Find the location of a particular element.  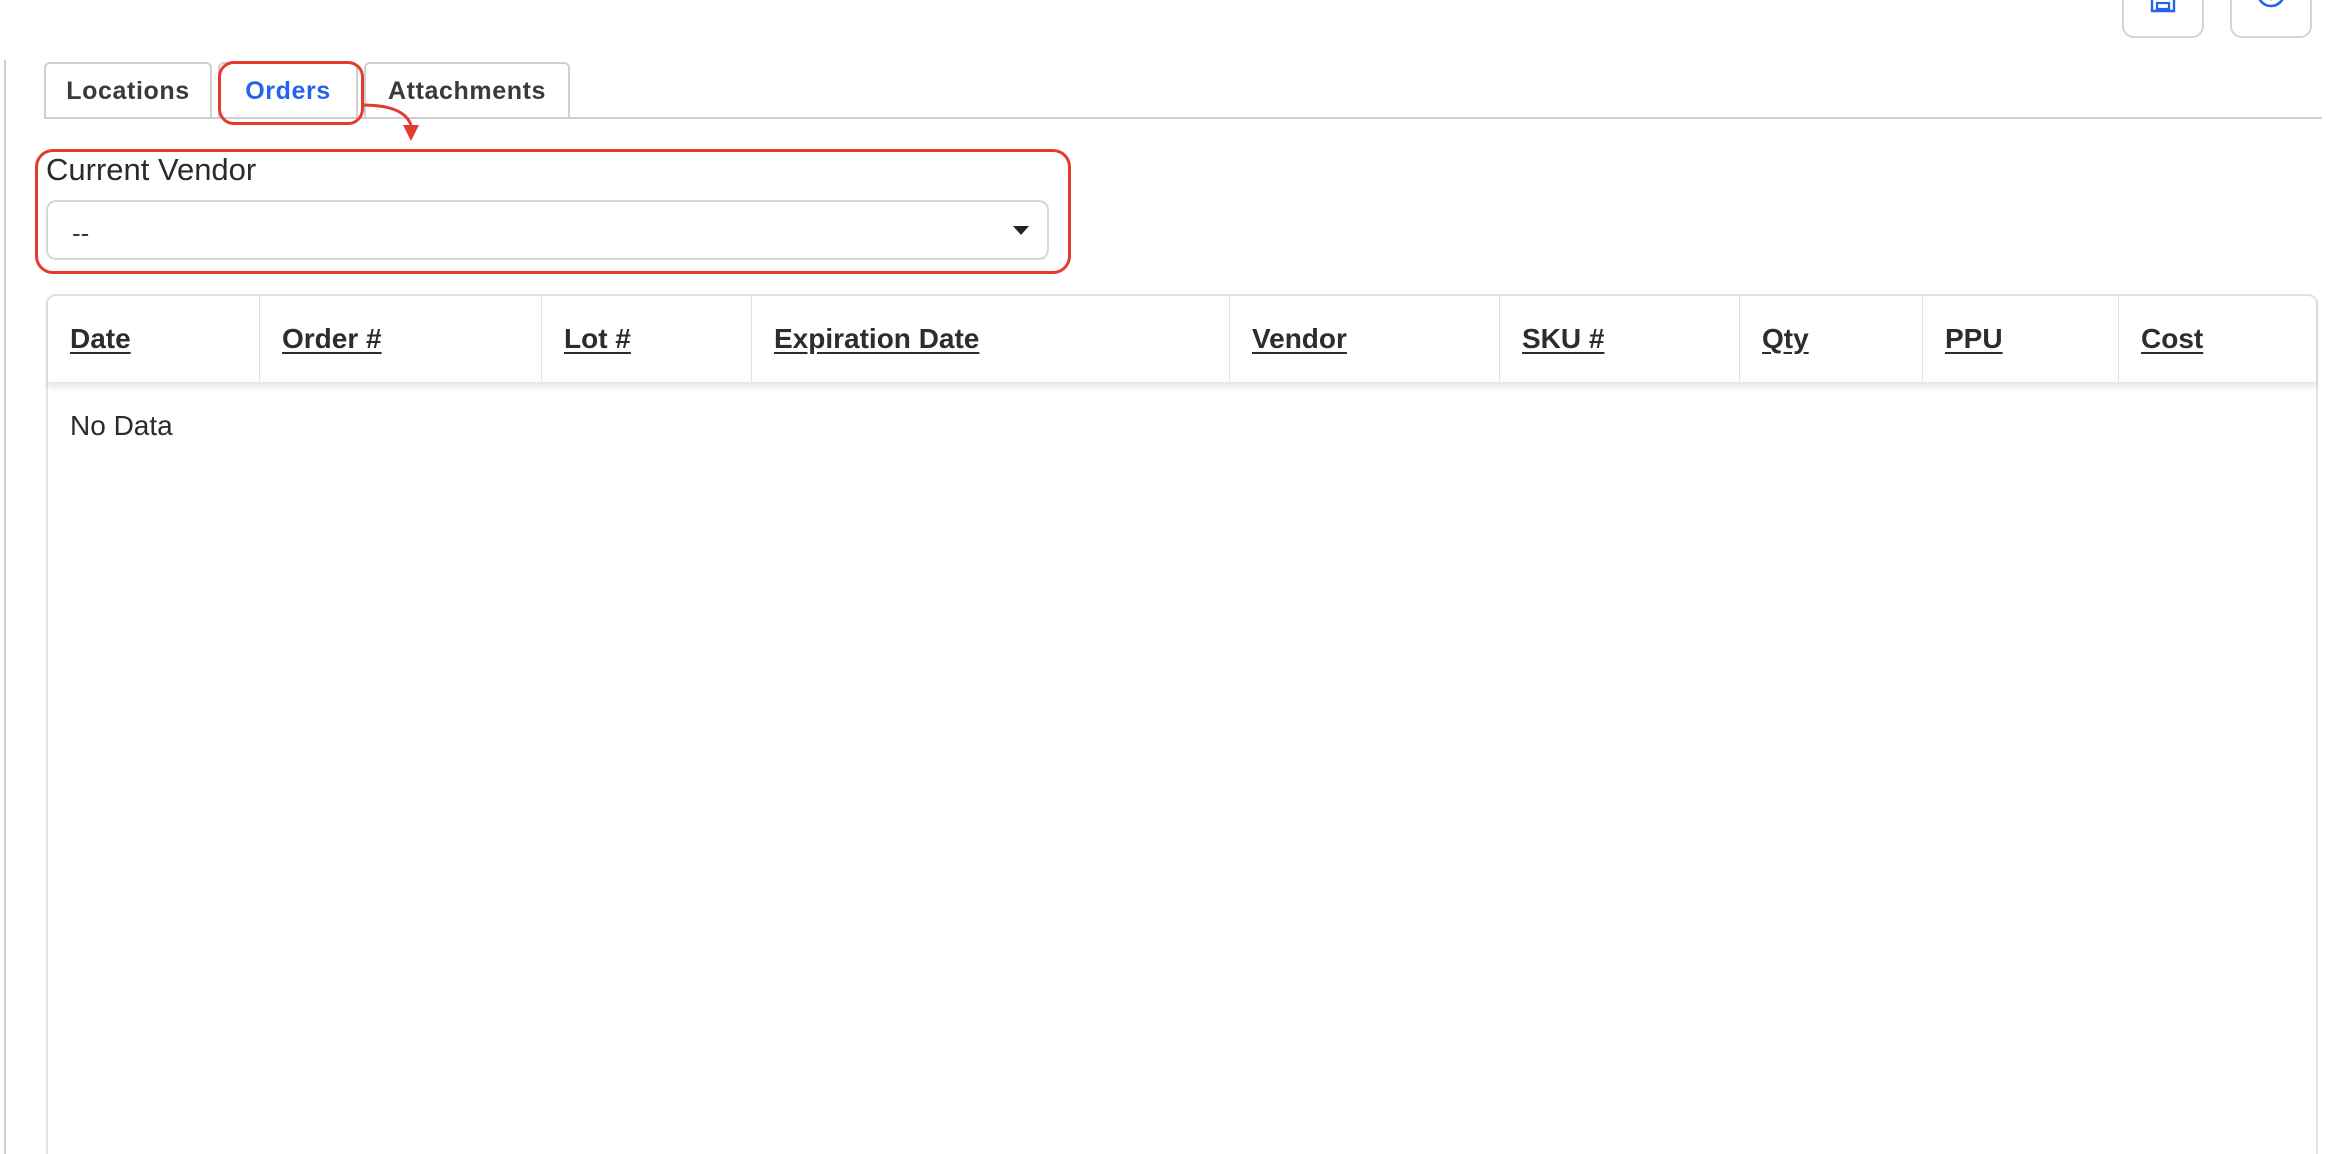

left-divider is located at coordinates (5, 607).